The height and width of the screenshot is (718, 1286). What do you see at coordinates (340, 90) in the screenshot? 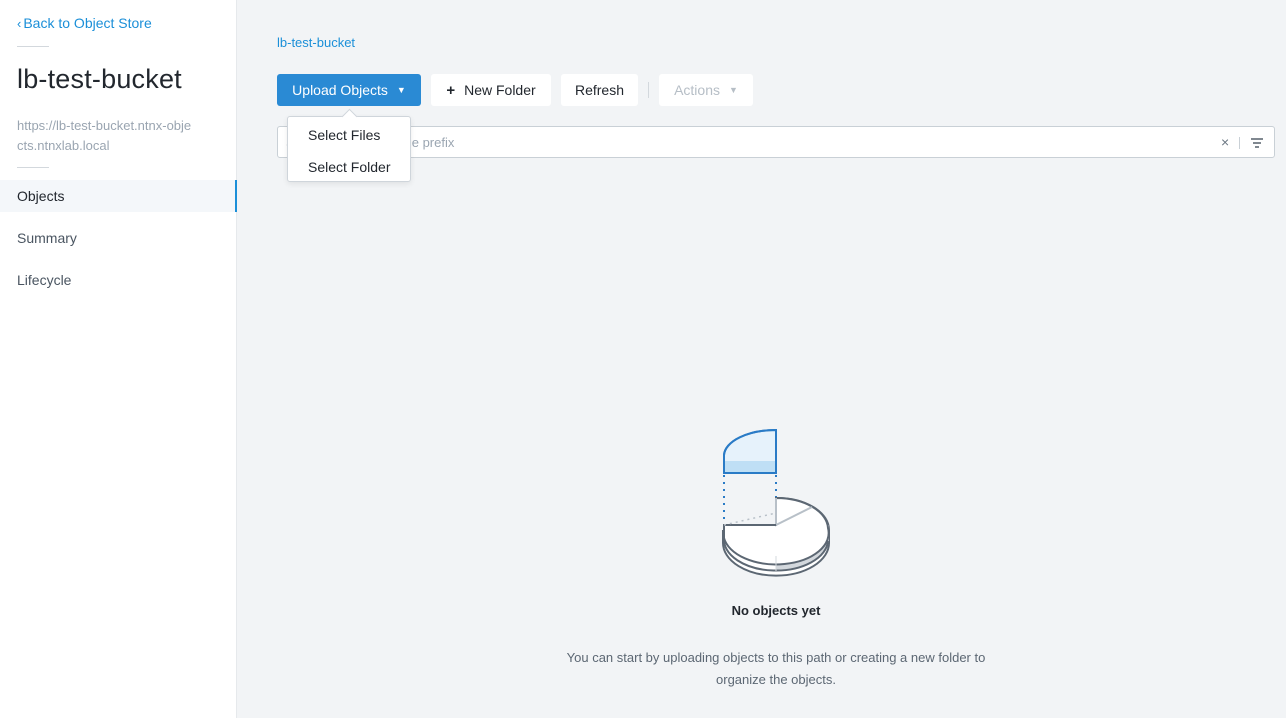
I see `upload-objects-label: Upload Objects` at bounding box center [340, 90].